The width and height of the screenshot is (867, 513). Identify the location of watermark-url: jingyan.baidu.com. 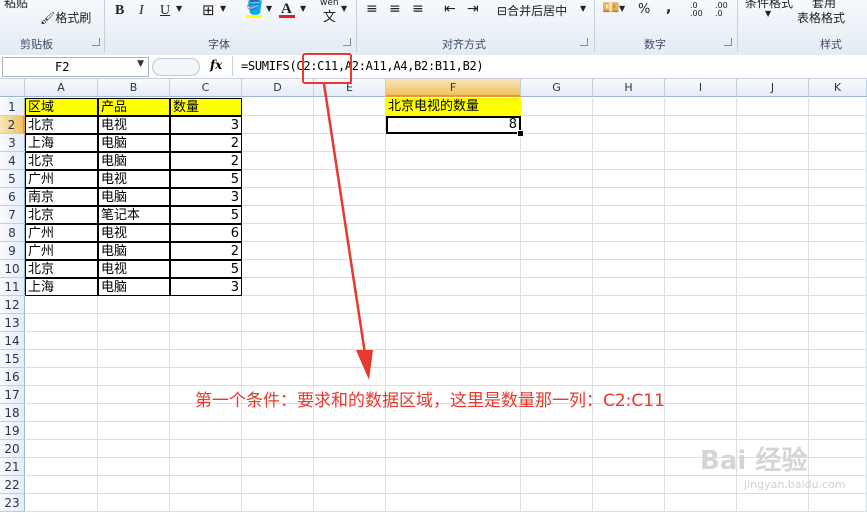
(795, 484).